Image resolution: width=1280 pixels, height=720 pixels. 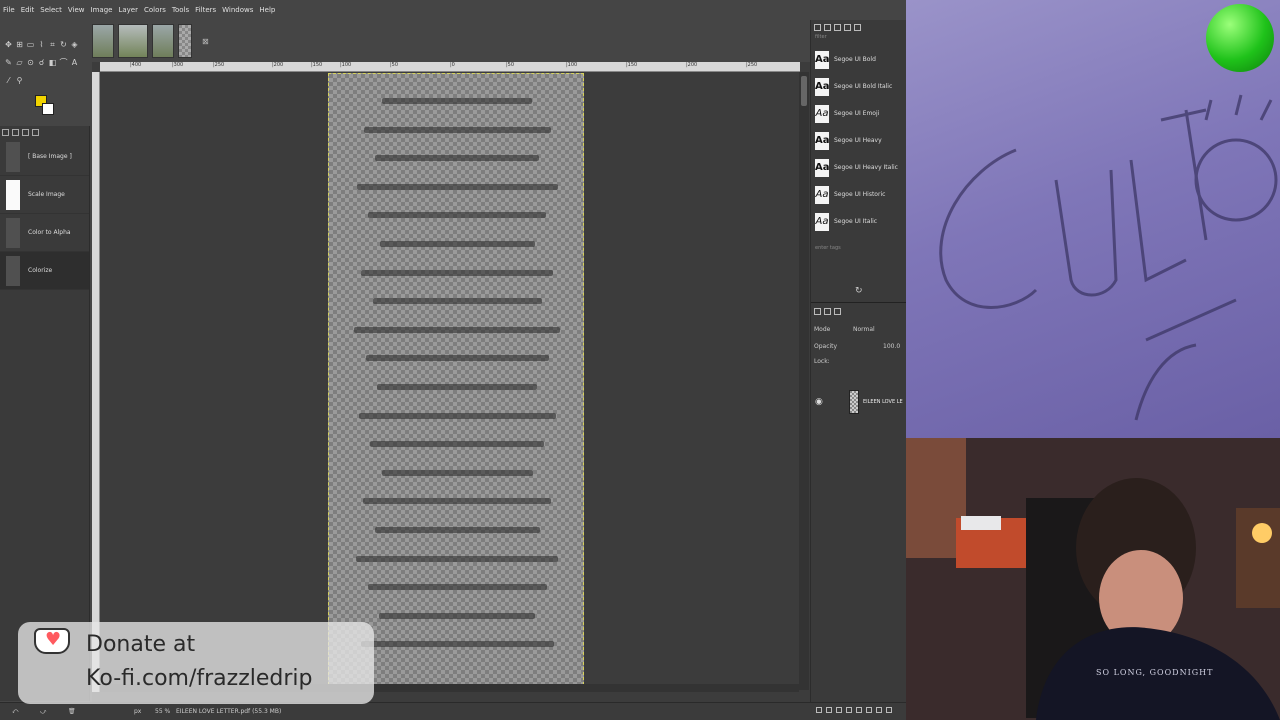 I want to click on opacity-field: 100.0, so click(x=891, y=346).